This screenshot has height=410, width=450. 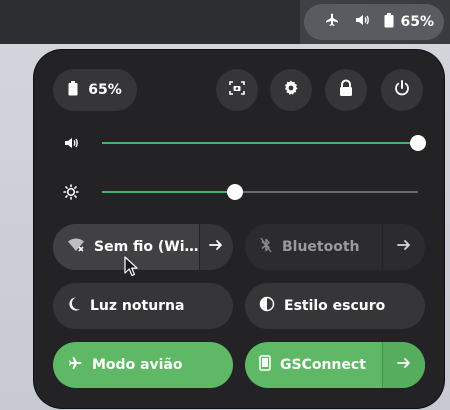 What do you see at coordinates (132, 269) in the screenshot?
I see `mouse-cursor-icon` at bounding box center [132, 269].